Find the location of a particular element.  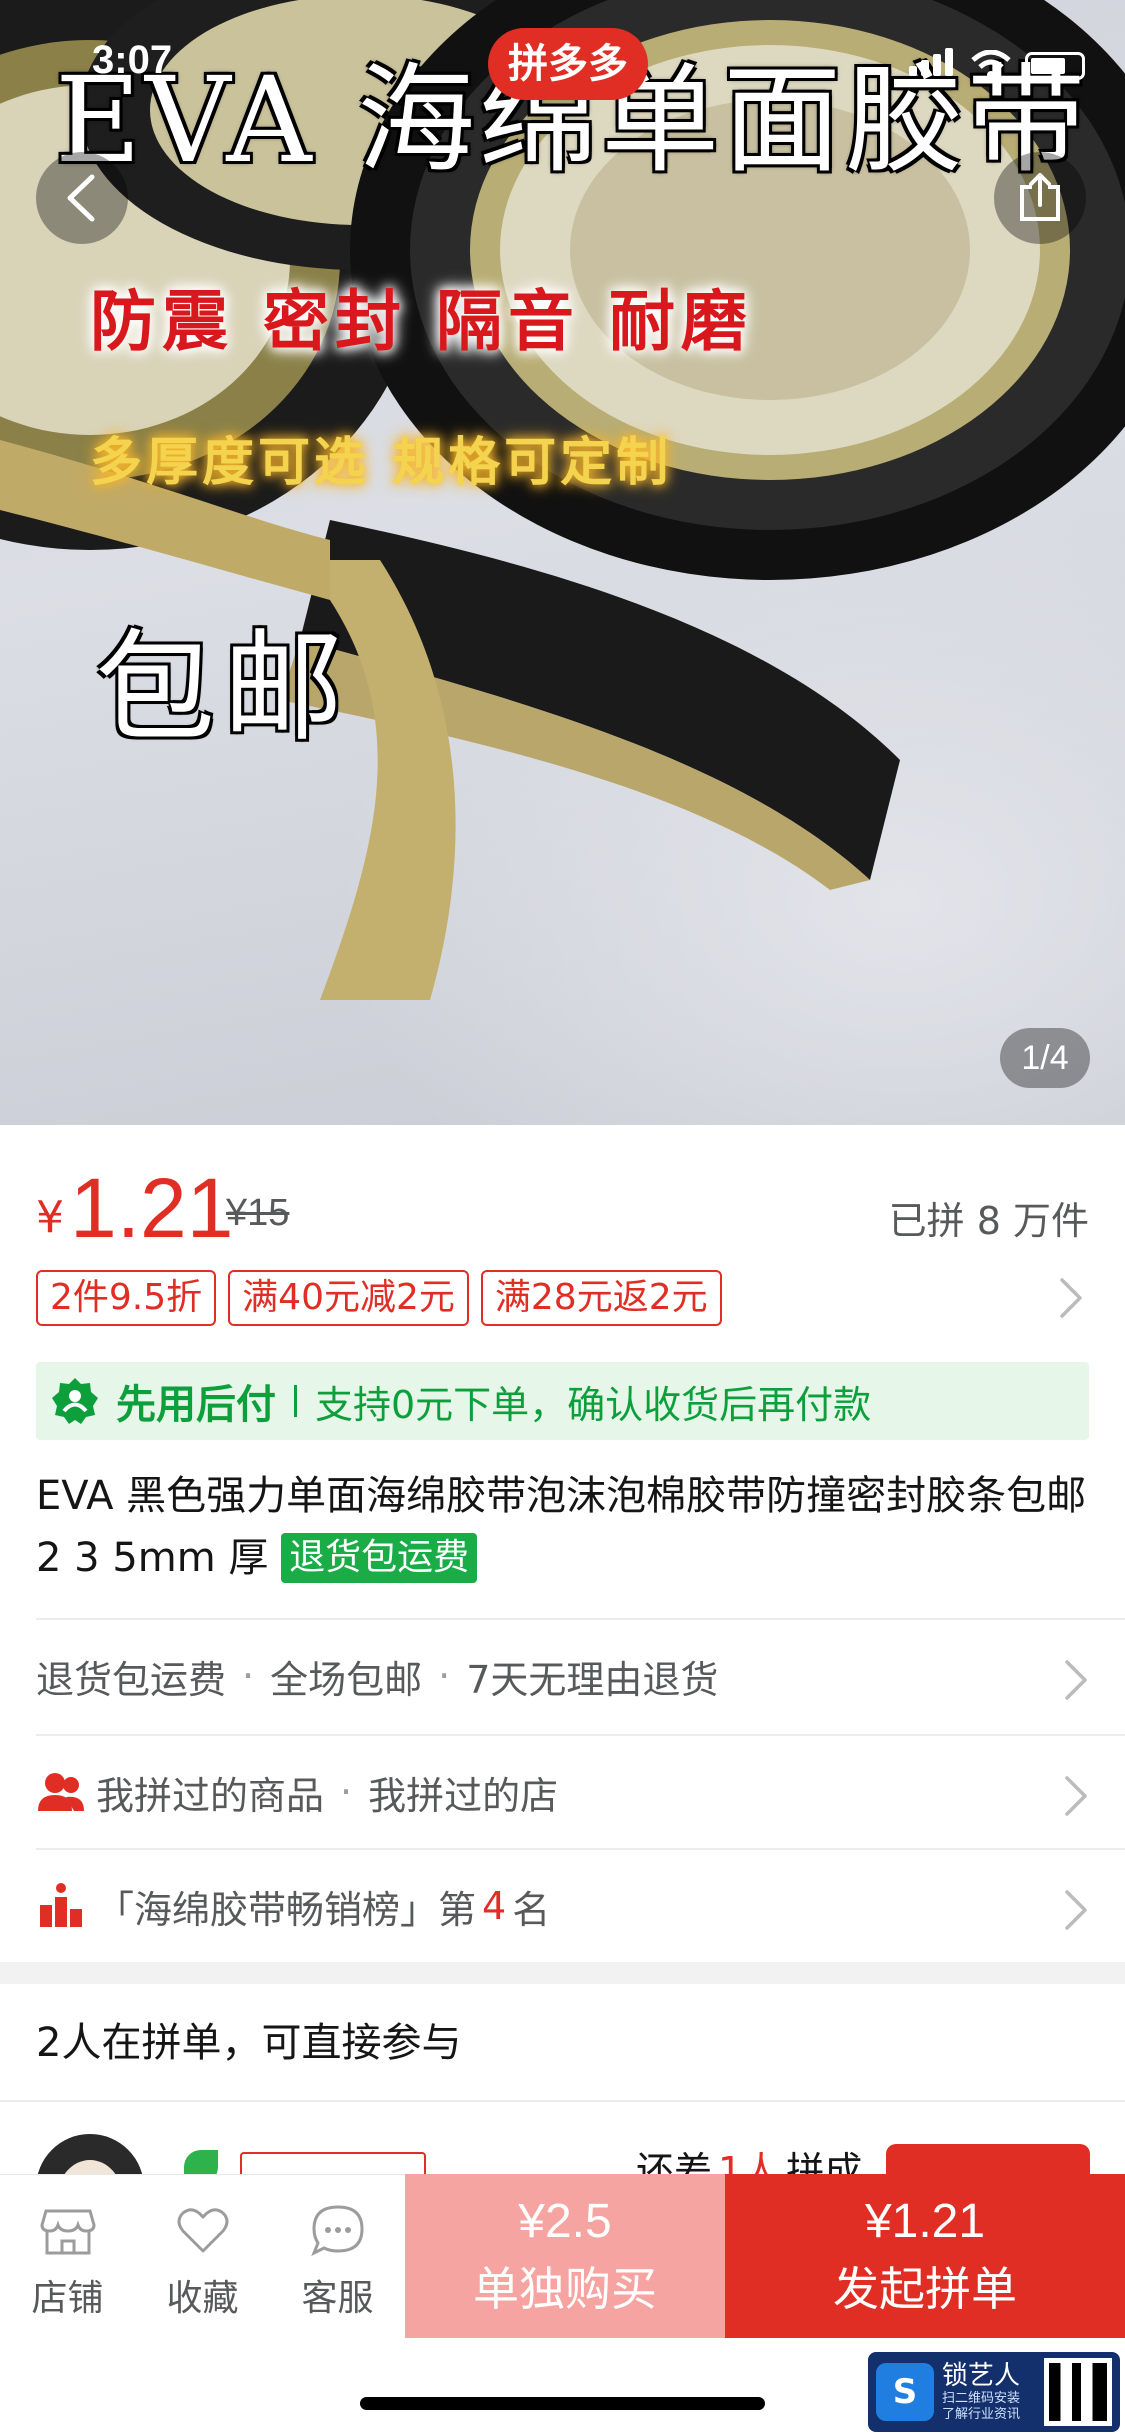

status-icons is located at coordinates (997, 64).